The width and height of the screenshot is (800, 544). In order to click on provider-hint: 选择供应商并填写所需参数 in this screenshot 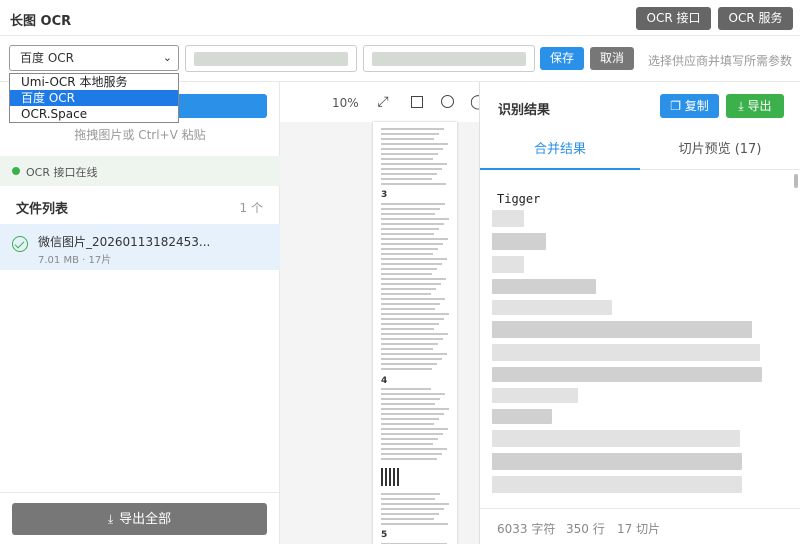, I will do `click(720, 61)`.